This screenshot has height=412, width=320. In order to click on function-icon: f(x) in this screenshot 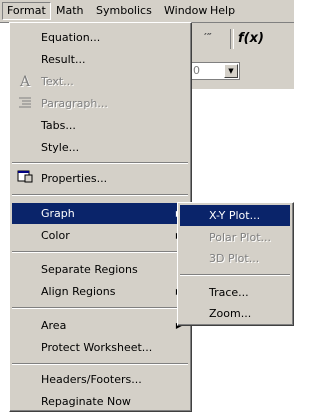, I will do `click(251, 38)`.